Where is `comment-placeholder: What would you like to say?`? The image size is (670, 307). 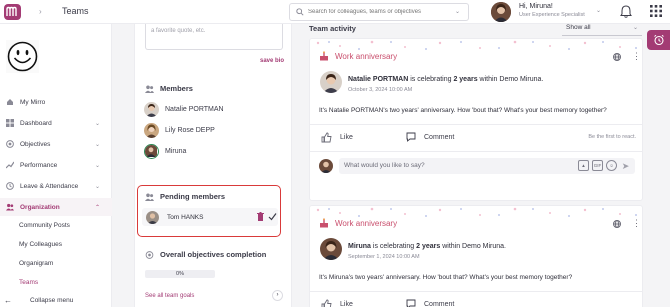
comment-placeholder: What would you like to say? is located at coordinates (384, 165).